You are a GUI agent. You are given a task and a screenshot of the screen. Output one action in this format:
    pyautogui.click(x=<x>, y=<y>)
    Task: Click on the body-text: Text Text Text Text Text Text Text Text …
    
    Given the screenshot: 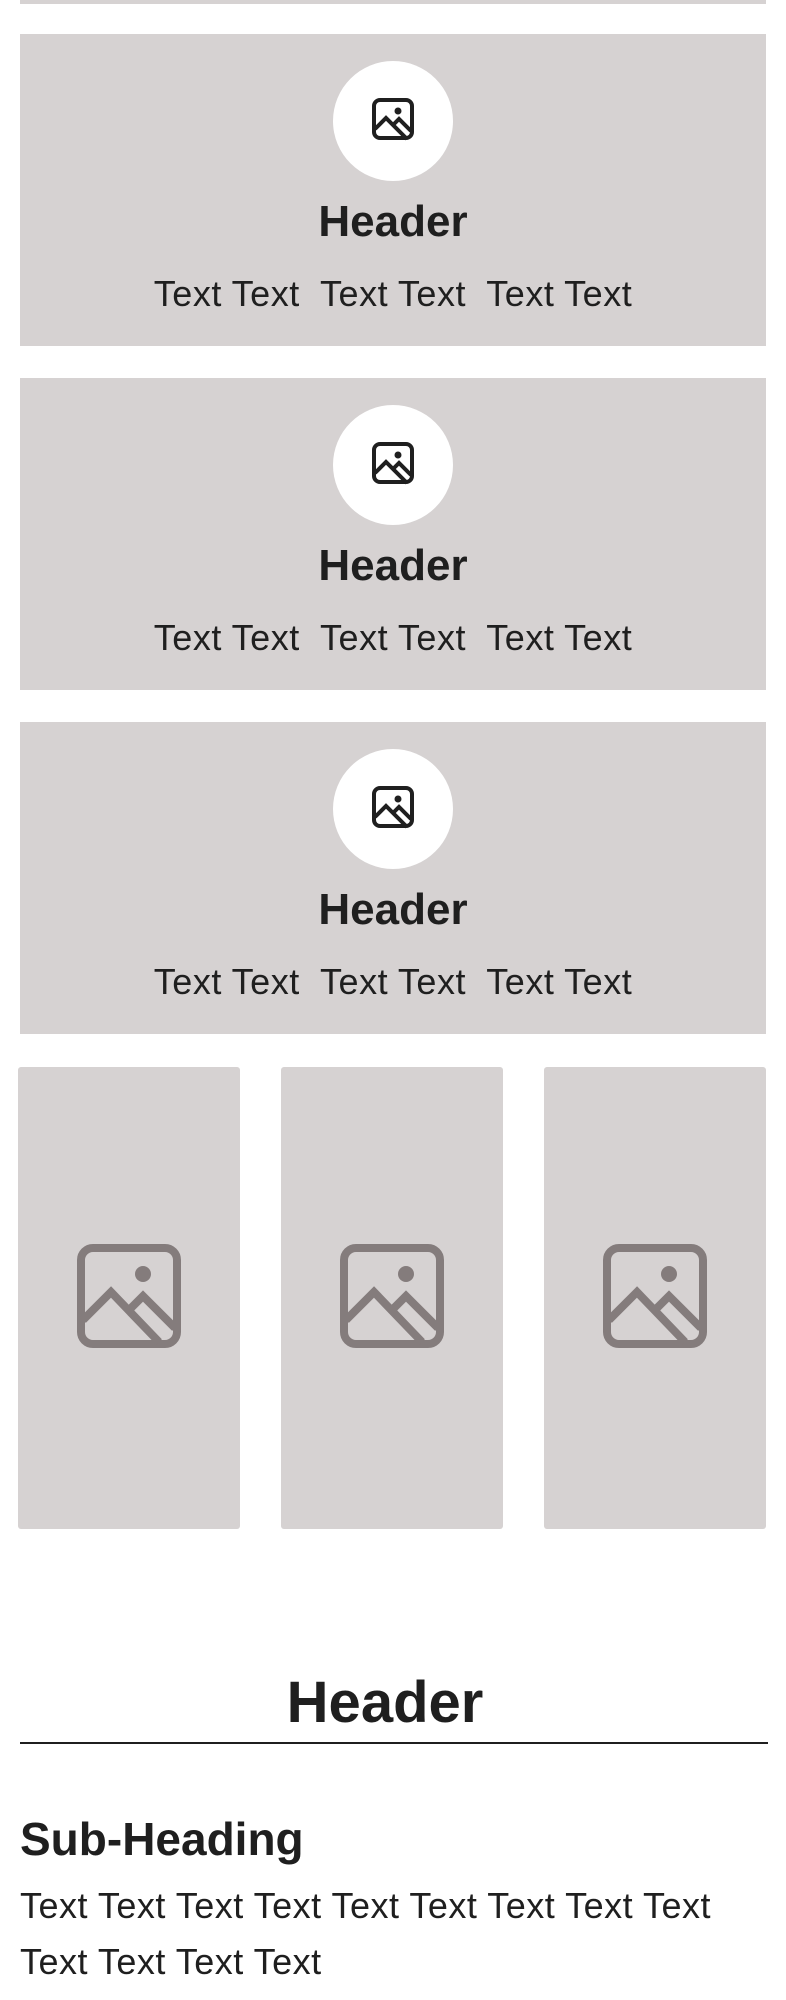 What is the action you would take?
    pyautogui.click(x=366, y=1933)
    